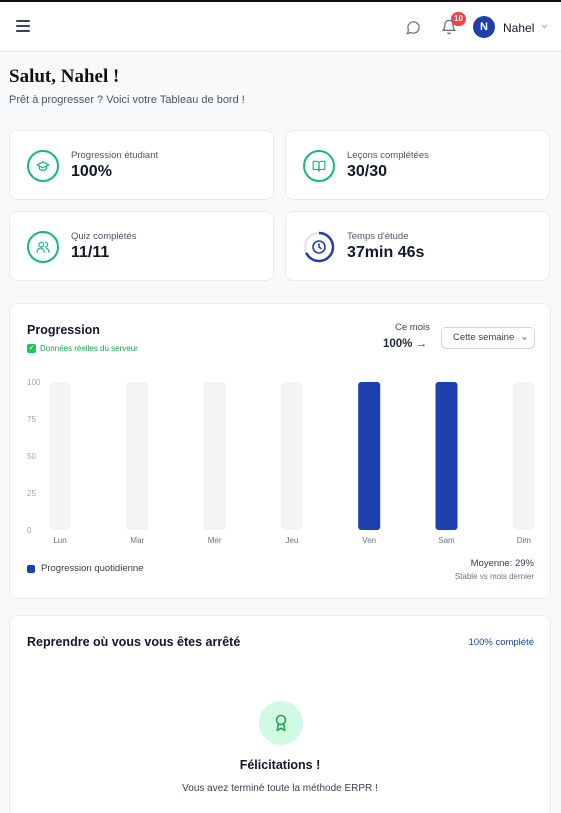  What do you see at coordinates (29, 530) in the screenshot?
I see `y-tick-label: 0` at bounding box center [29, 530].